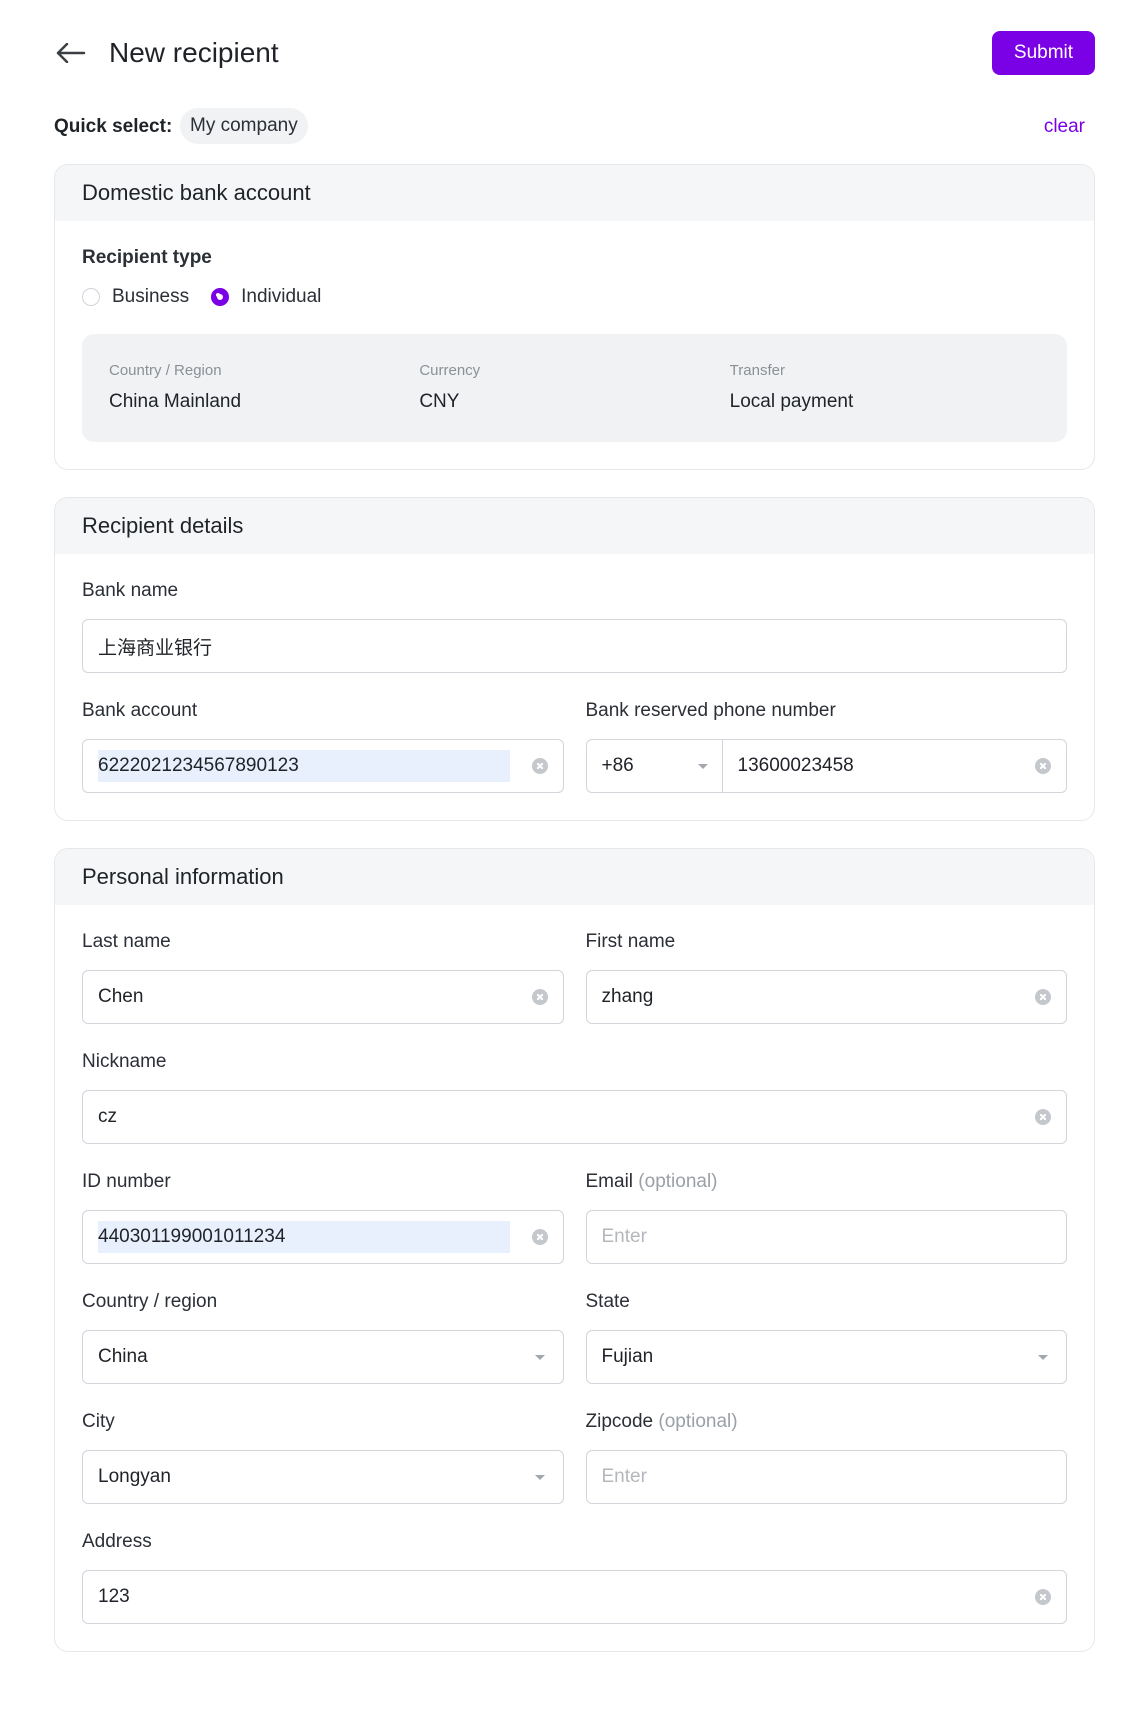  I want to click on section-title: Domestic bank account, so click(574, 193).